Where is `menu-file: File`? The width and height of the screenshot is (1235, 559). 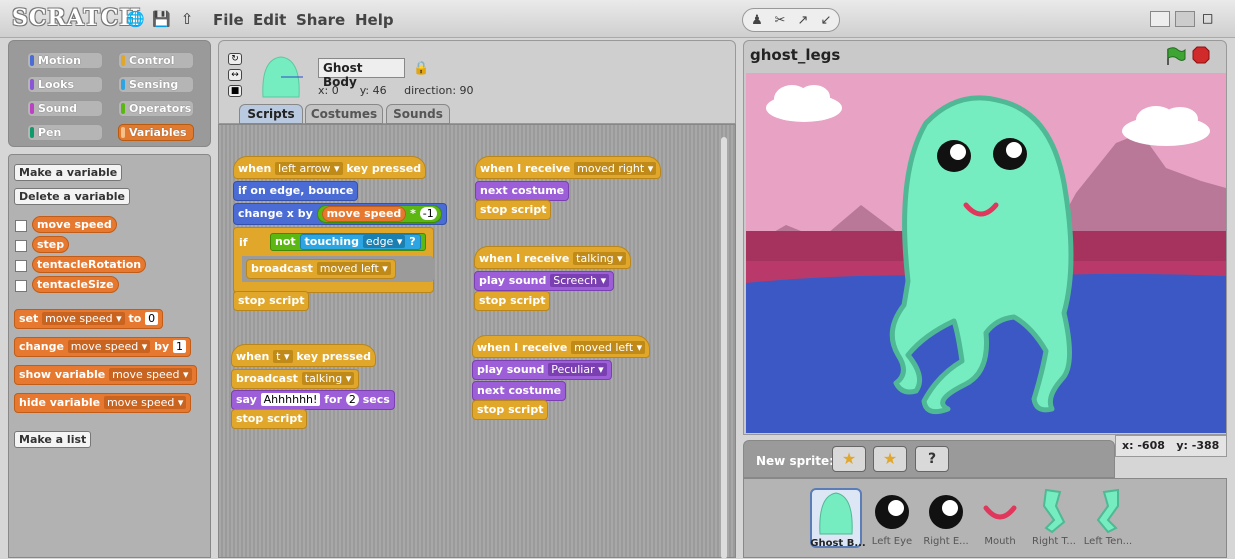 menu-file: File is located at coordinates (228, 20).